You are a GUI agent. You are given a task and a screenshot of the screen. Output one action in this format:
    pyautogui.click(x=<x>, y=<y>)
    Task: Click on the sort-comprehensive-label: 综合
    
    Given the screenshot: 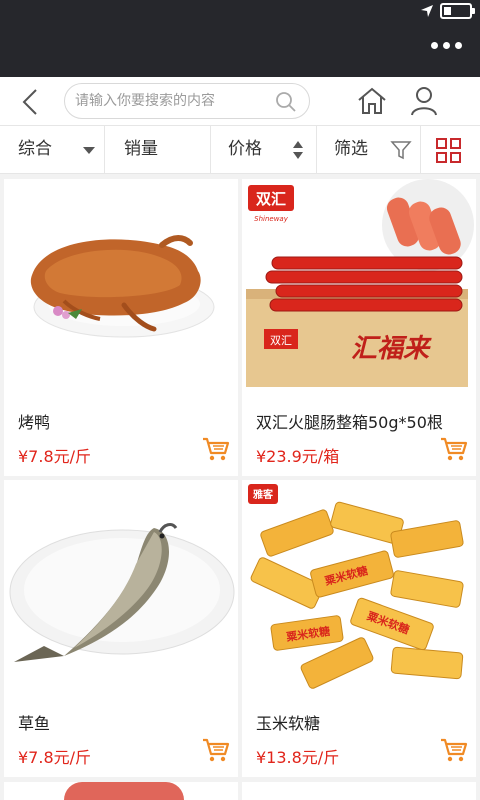 What is the action you would take?
    pyautogui.click(x=35, y=149)
    